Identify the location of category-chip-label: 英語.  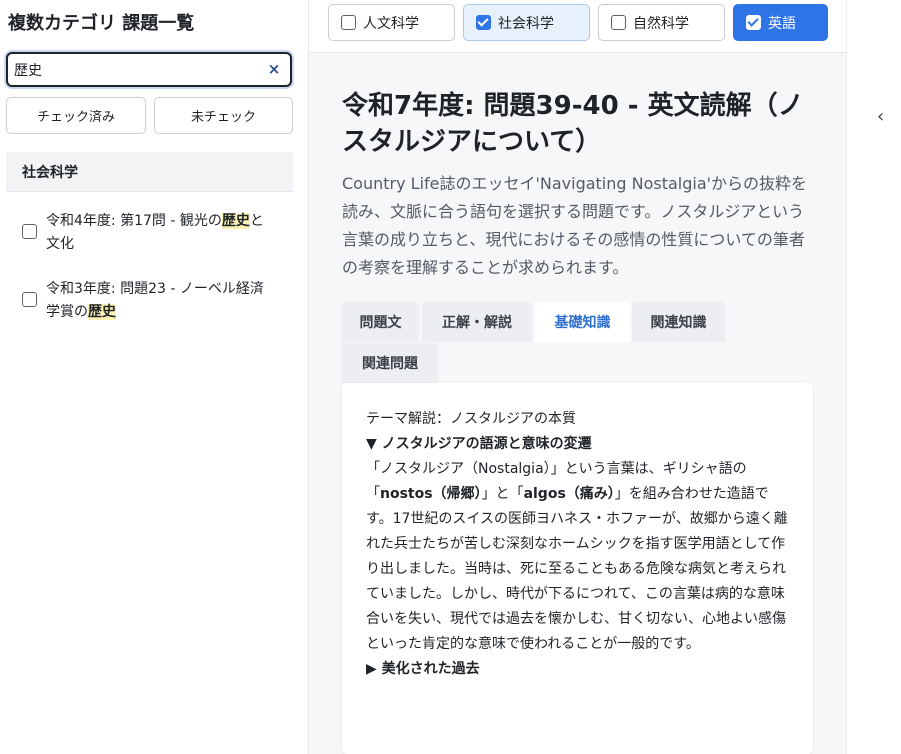
(782, 23).